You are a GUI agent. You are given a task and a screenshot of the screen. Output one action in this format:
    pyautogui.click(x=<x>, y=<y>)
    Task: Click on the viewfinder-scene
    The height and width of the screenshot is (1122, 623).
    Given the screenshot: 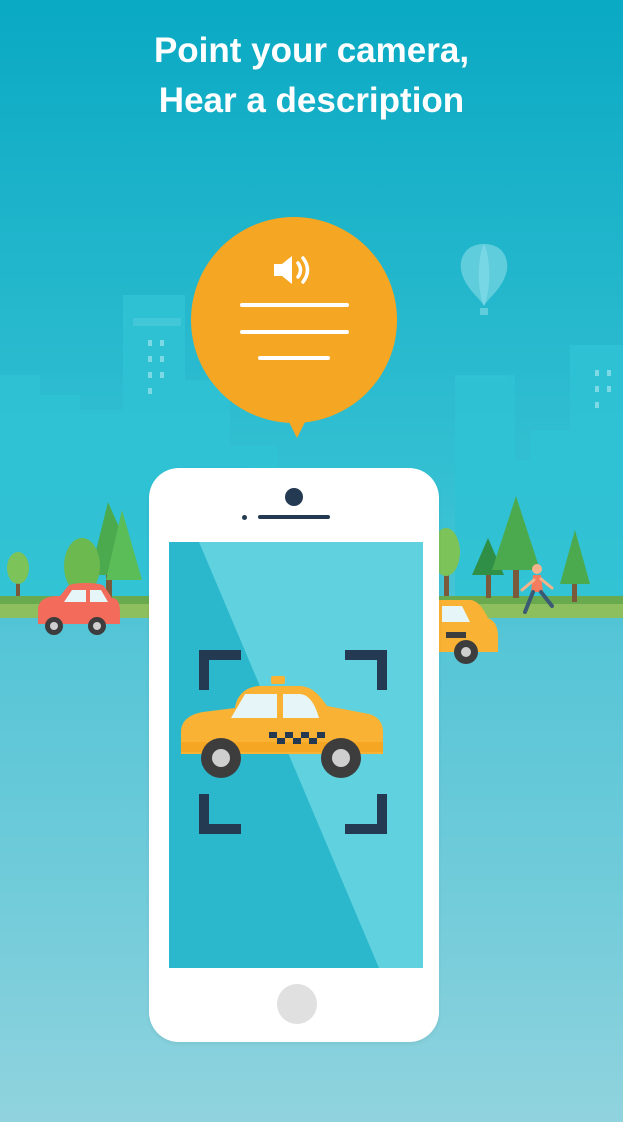 What is the action you would take?
    pyautogui.click(x=302, y=755)
    